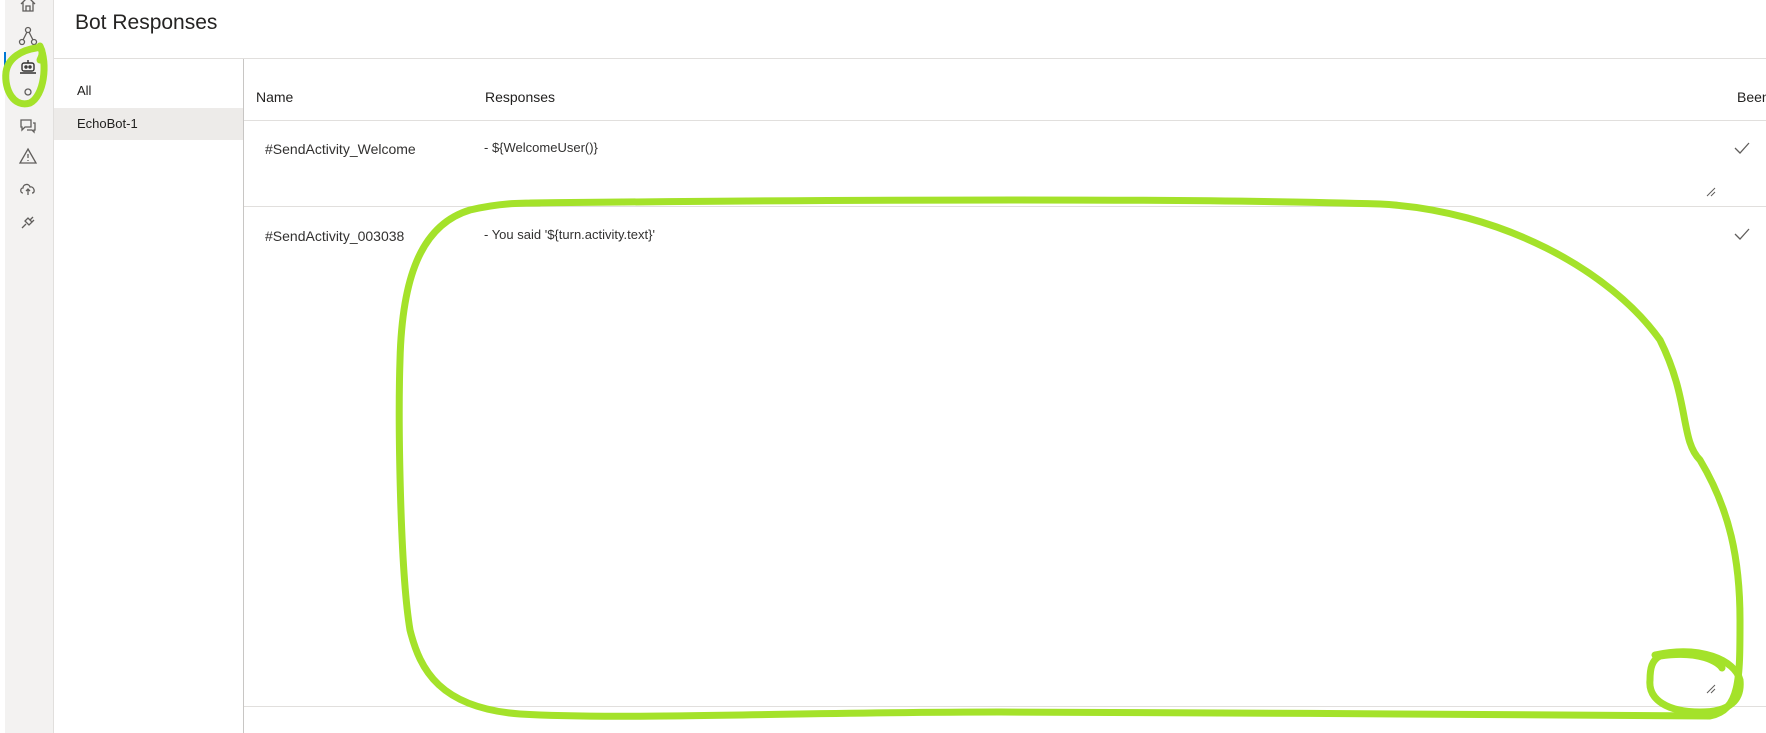 The height and width of the screenshot is (733, 1766). Describe the element at coordinates (28, 222) in the screenshot. I see `plug-icon` at that location.